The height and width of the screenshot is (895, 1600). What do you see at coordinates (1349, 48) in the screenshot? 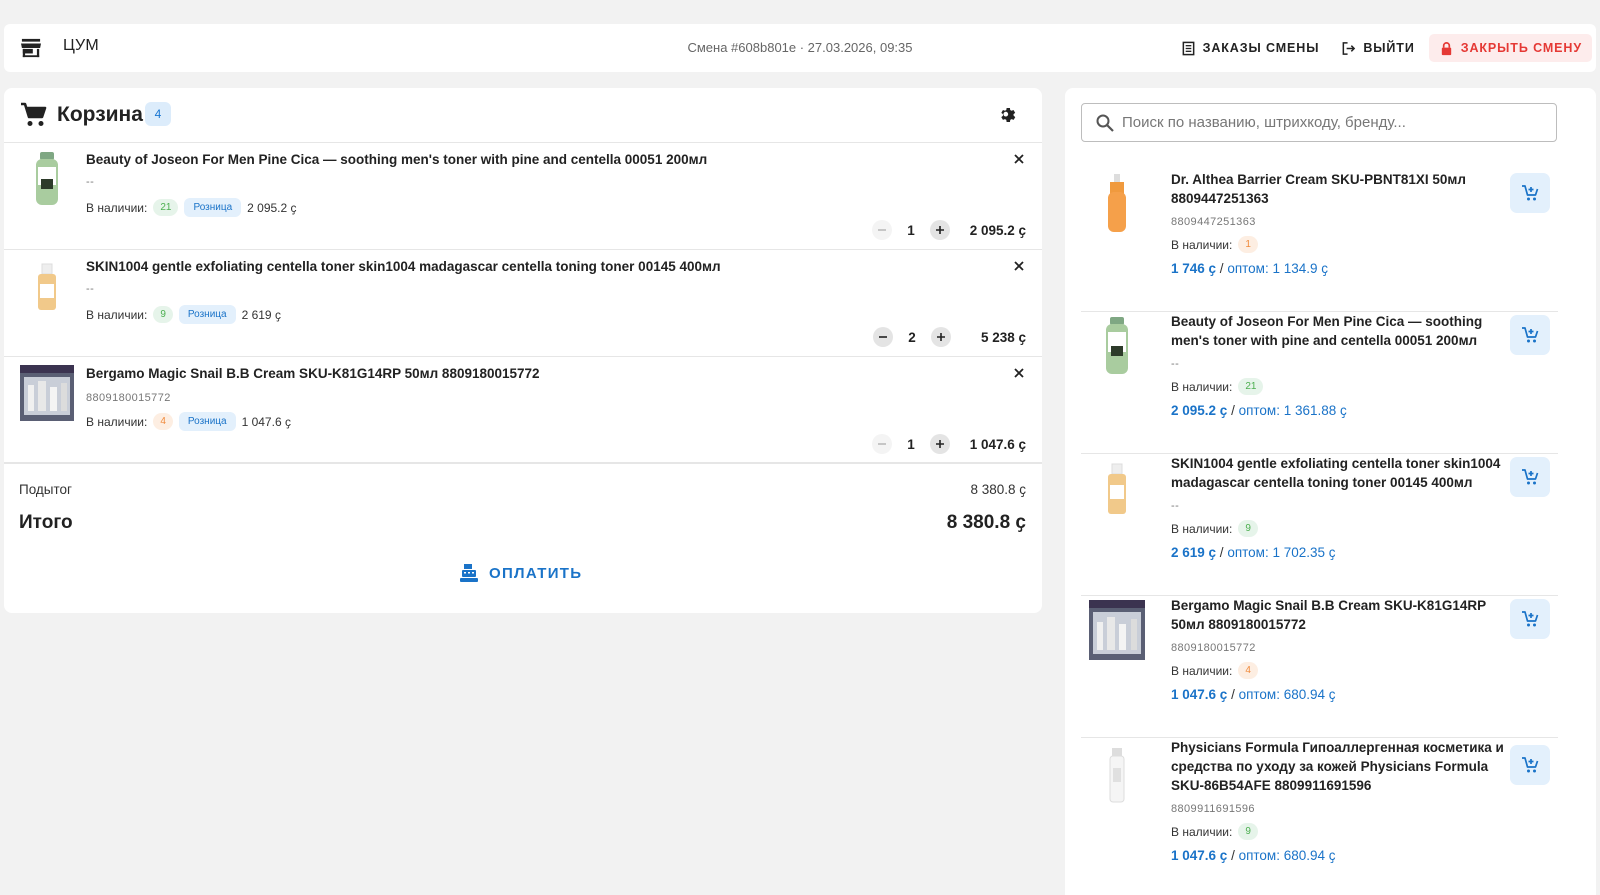
I see `logout-icon` at bounding box center [1349, 48].